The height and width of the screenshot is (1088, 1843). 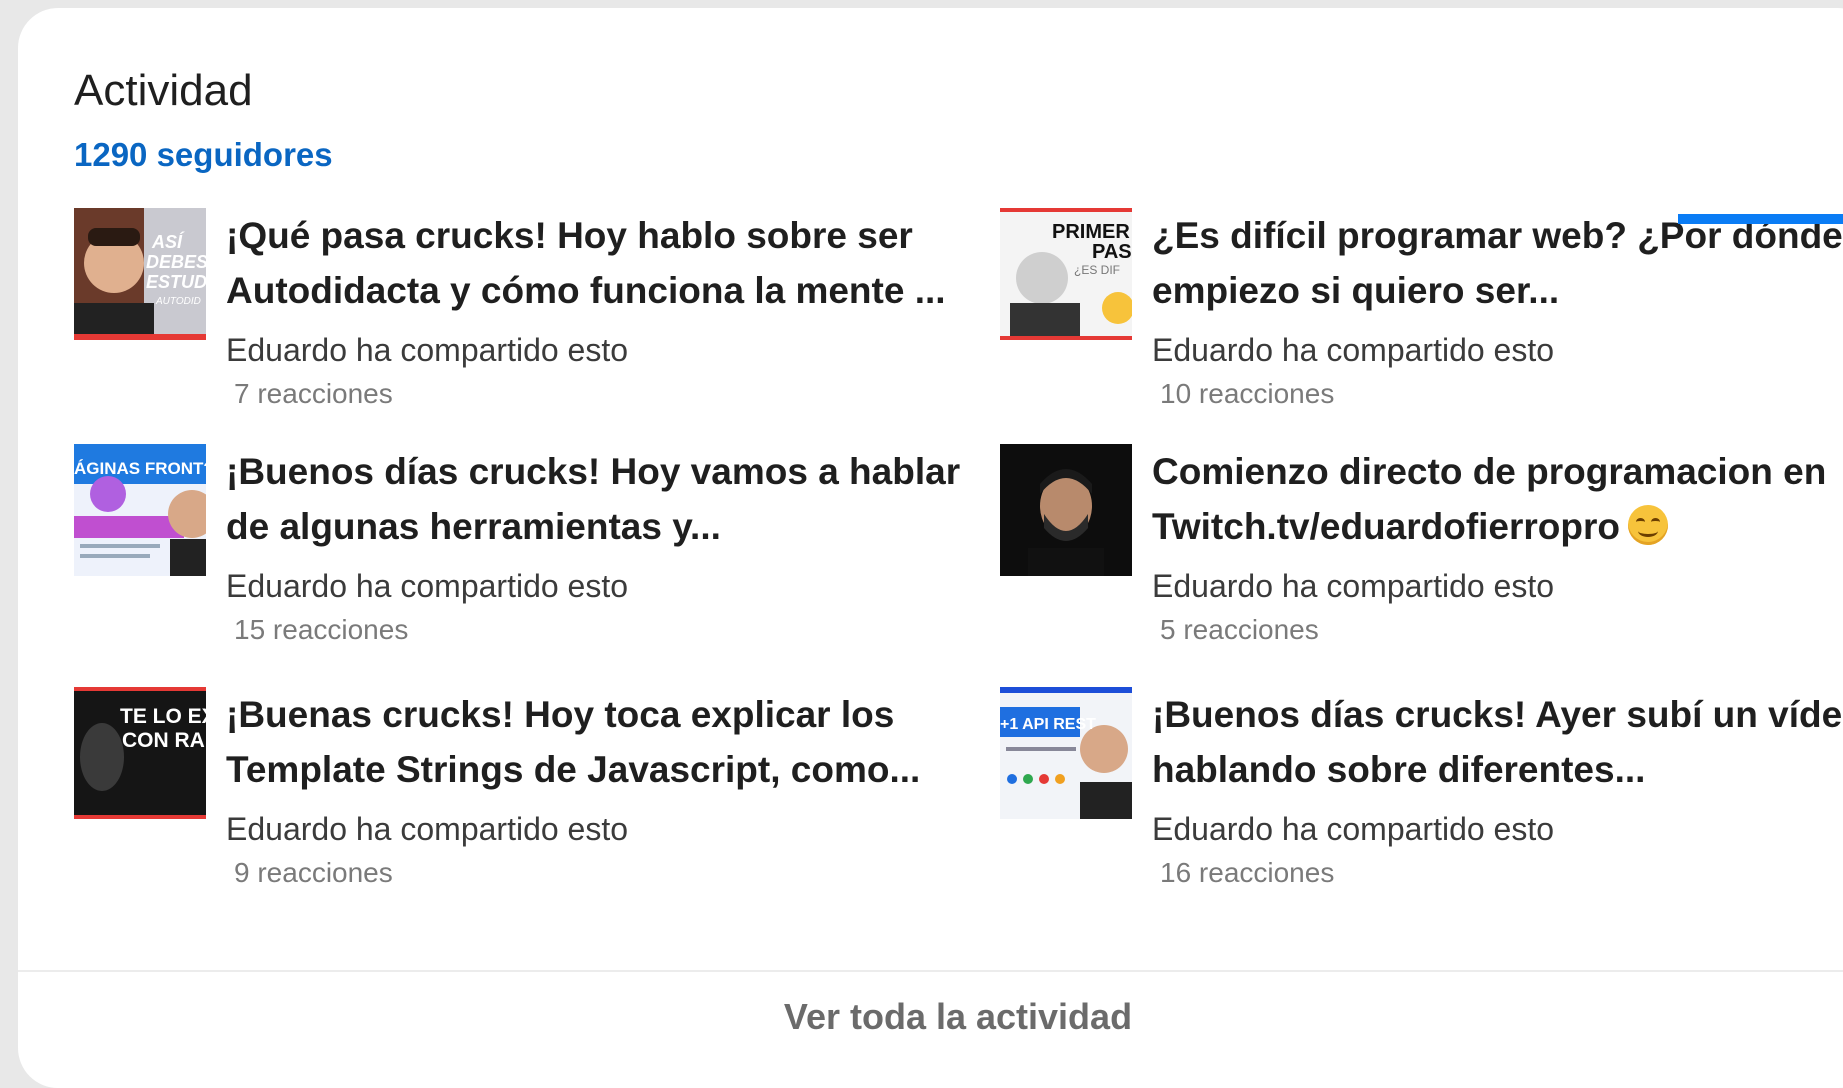 I want to click on video-thumbnail-image: ÁGINAS FRONT?, so click(x=140, y=510).